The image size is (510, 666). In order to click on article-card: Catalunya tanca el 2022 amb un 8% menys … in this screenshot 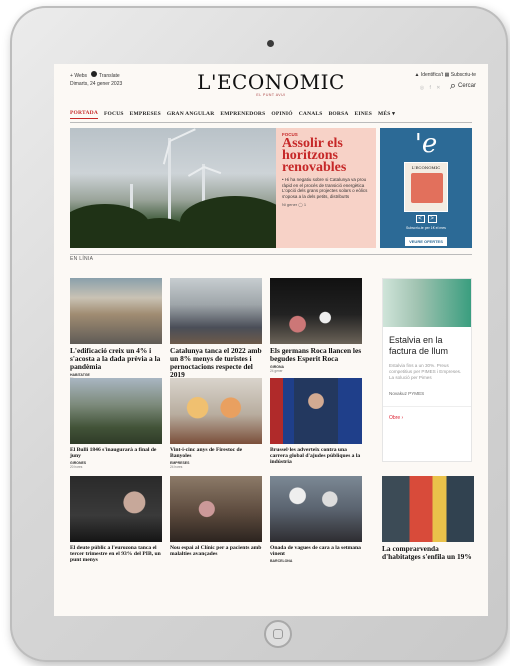, I will do `click(216, 328)`.